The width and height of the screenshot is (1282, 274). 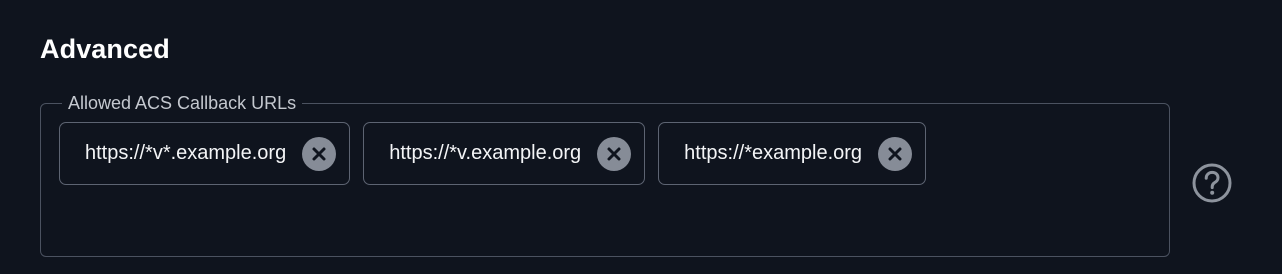 I want to click on chip-label: https://*v.example.org, so click(x=485, y=153).